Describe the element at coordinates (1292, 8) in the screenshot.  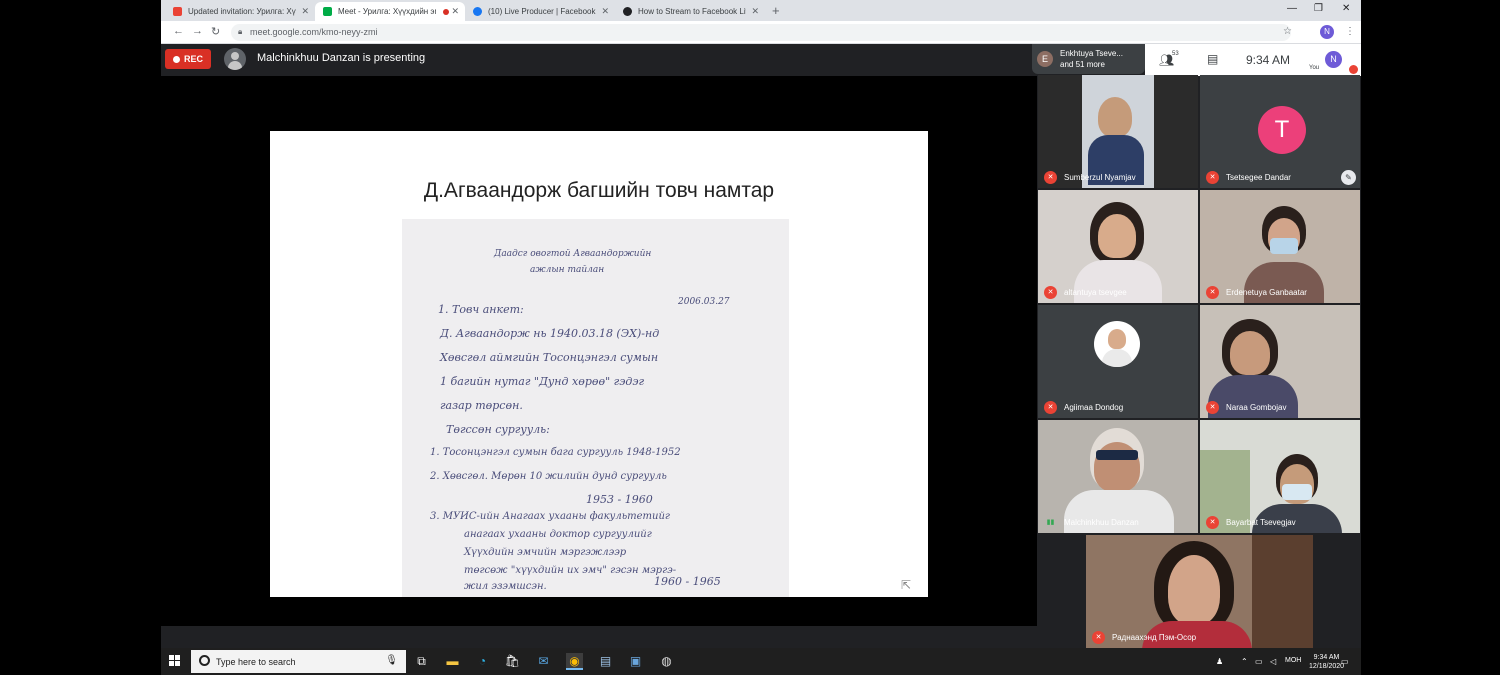
I see `minimize-icon: —` at that location.